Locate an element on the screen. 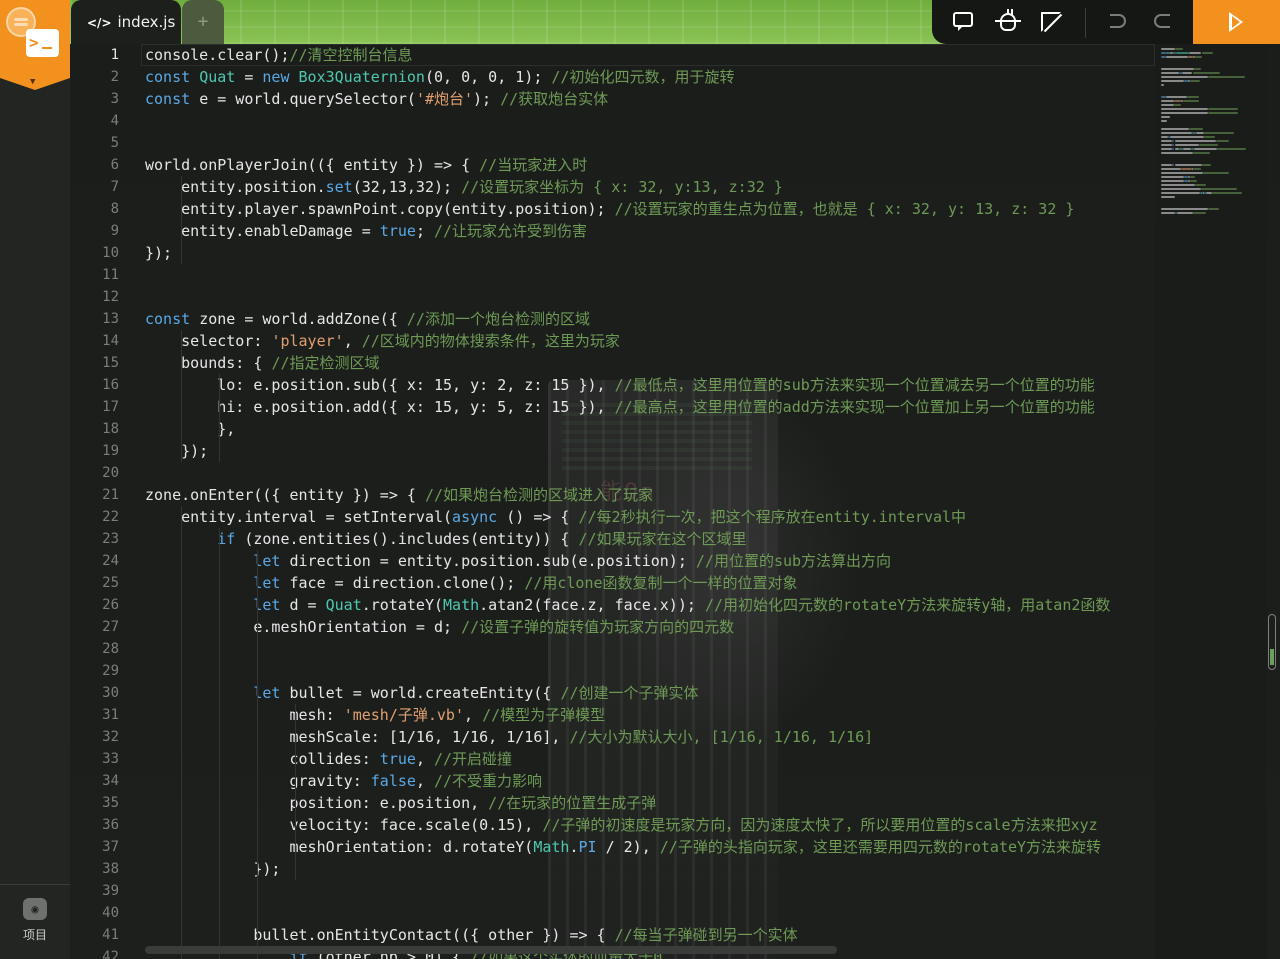 This screenshot has height=959, width=1280. code-line: }, is located at coordinates (190, 429).